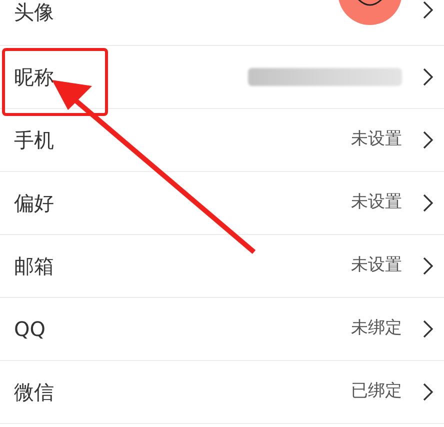  I want to click on row-value: 已绑定, so click(376, 392).